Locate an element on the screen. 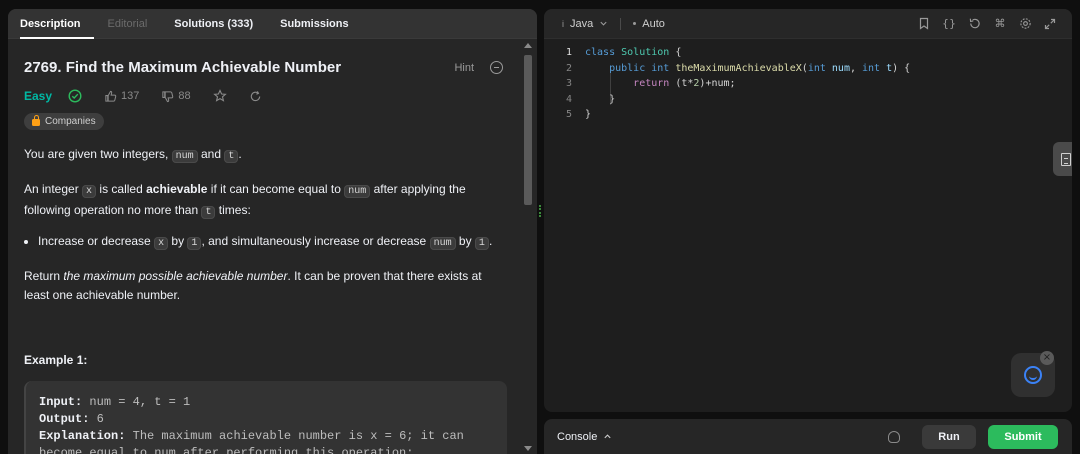 This screenshot has width=1080, height=454. problem-meta: Easy 137 88 is located at coordinates (265, 96).